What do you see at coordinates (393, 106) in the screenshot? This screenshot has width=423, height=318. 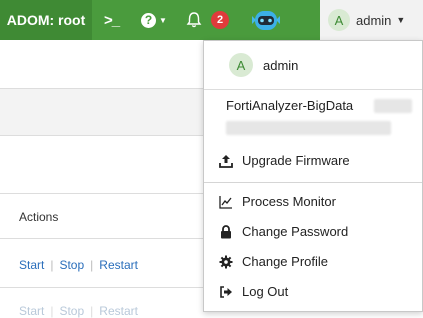 I see `redacted-serial` at bounding box center [393, 106].